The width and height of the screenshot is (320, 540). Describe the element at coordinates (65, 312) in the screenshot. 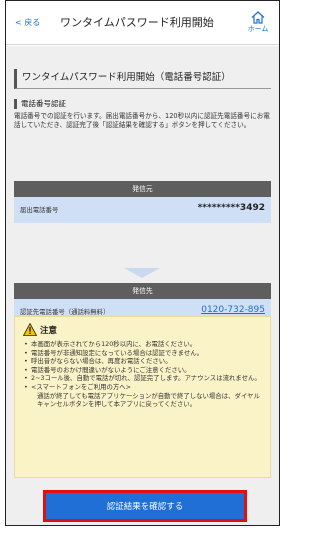

I see `destination-label: 認証先電話番号（通話料無料）` at that location.